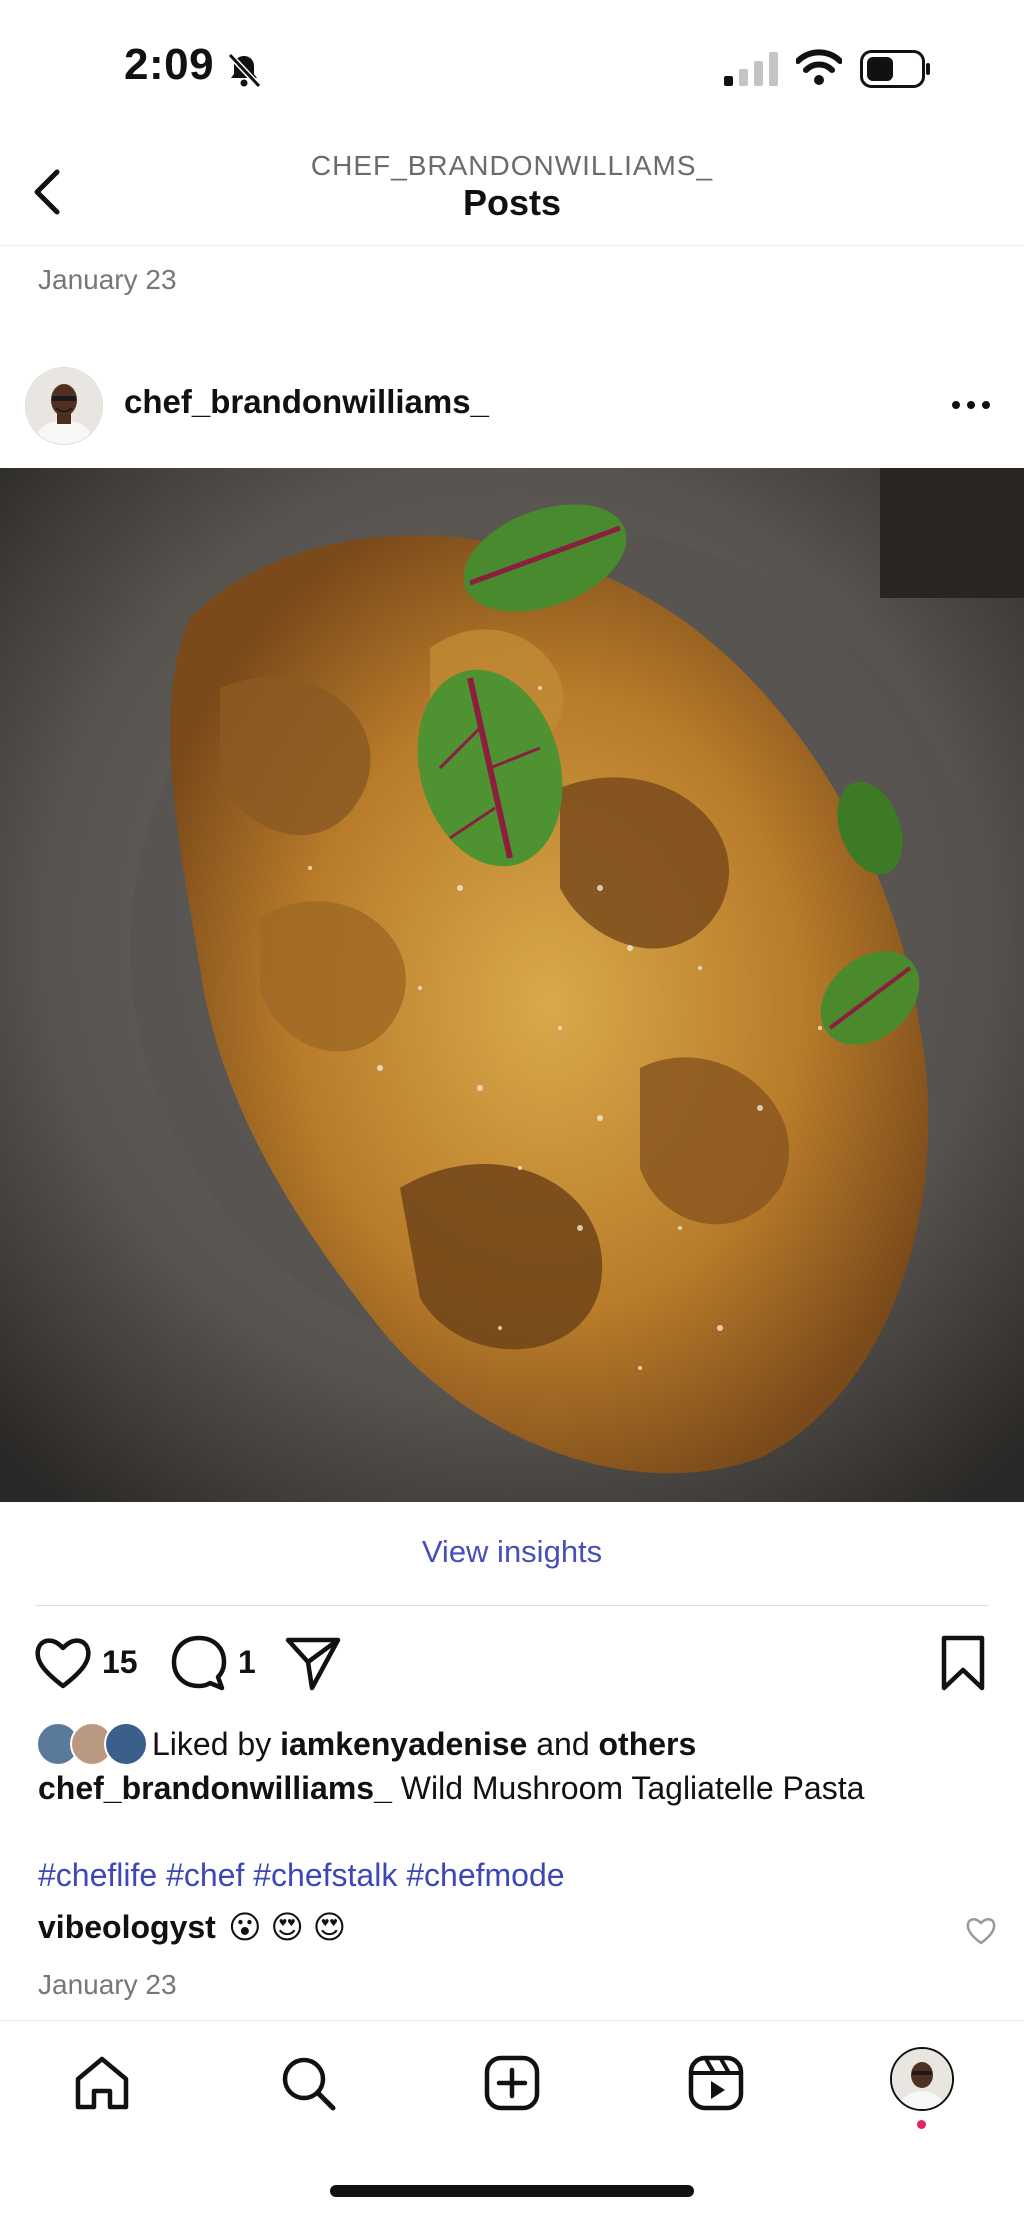 This screenshot has width=1024, height=2219. I want to click on wifi-icon, so click(819, 67).